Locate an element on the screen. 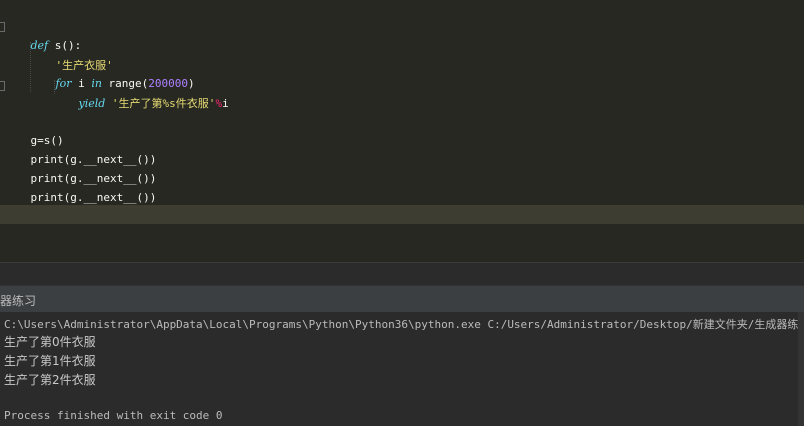 Image resolution: width=804 pixels, height=426 pixels. code-line-3: for i in range(200000) is located at coordinates (112, 72).